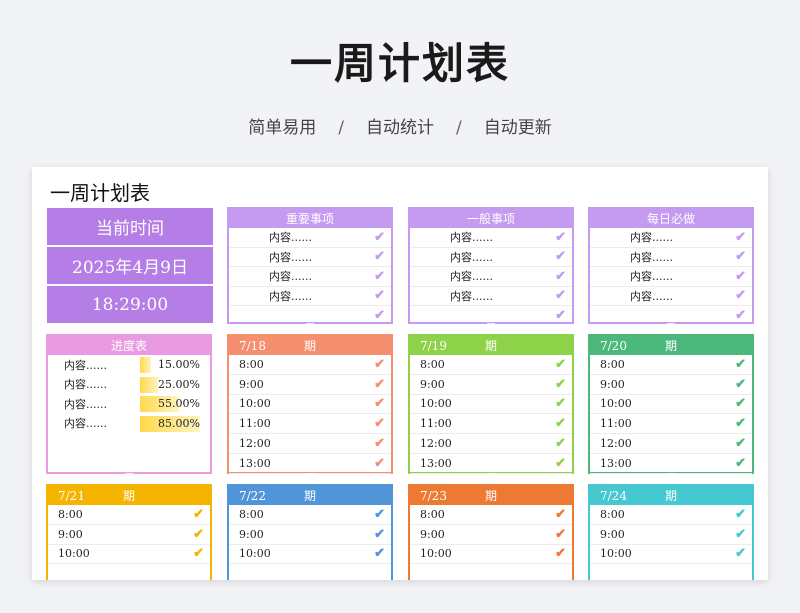 Image resolution: width=800 pixels, height=613 pixels. I want to click on subtitle-item: 自动统计, so click(400, 128).